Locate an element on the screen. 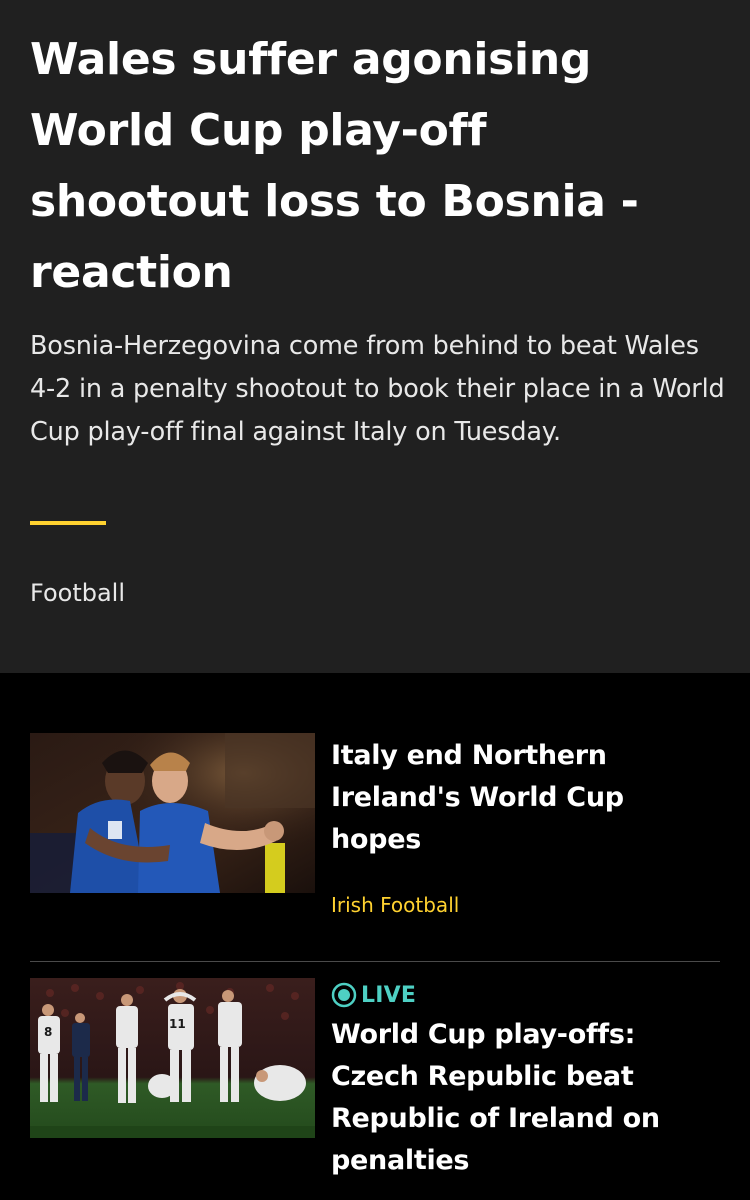 Image resolution: width=750 pixels, height=1200 pixels. players-dejected-after-shootout-image: 8 11 is located at coordinates (172, 1058).